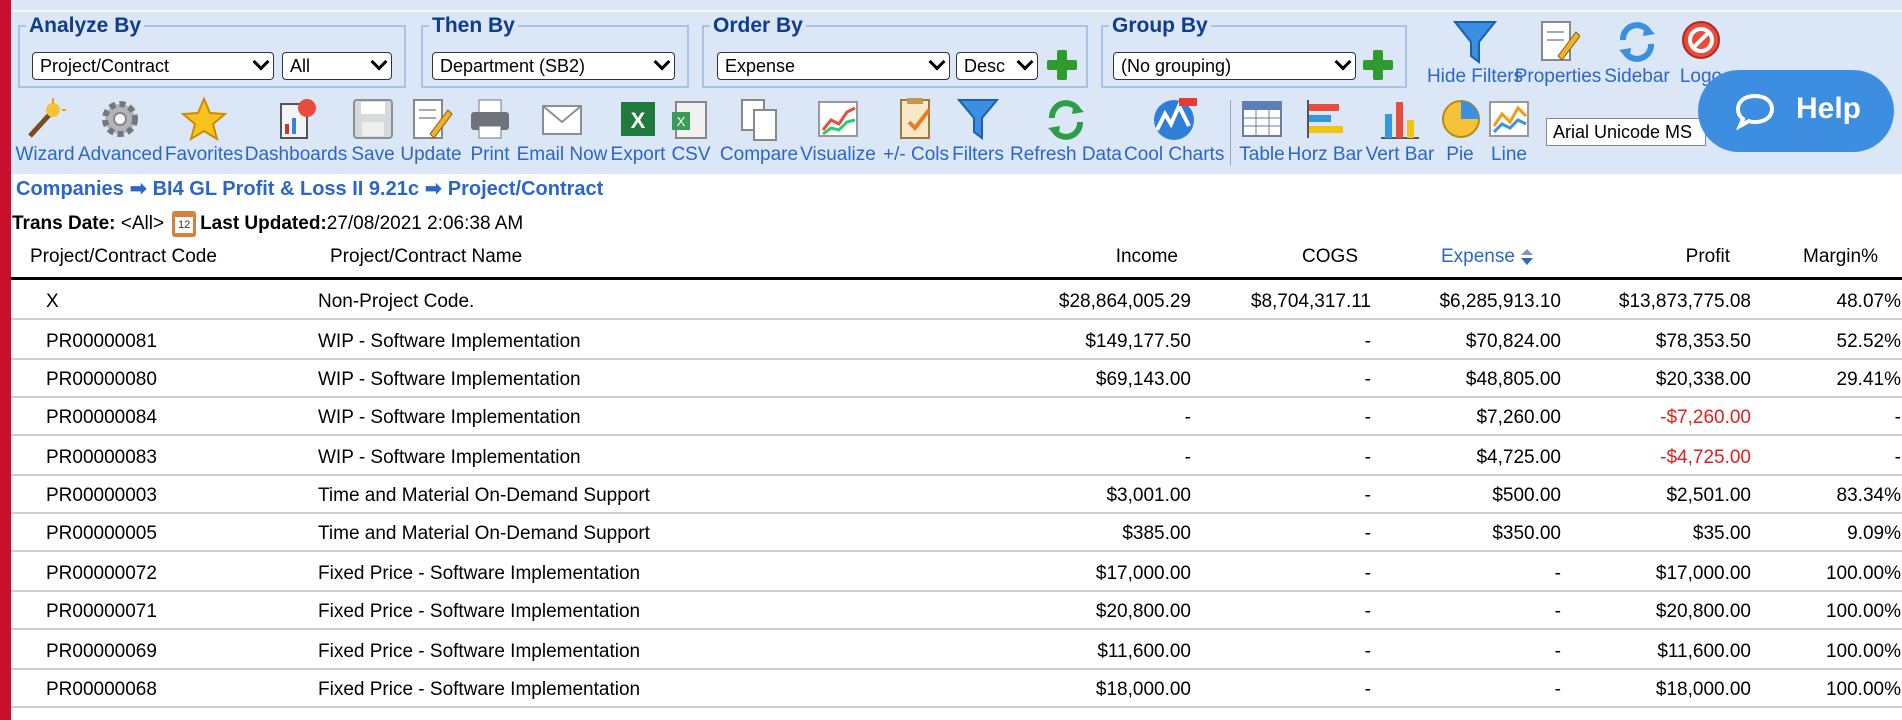  I want to click on cell-code: PR00000080, so click(101, 379).